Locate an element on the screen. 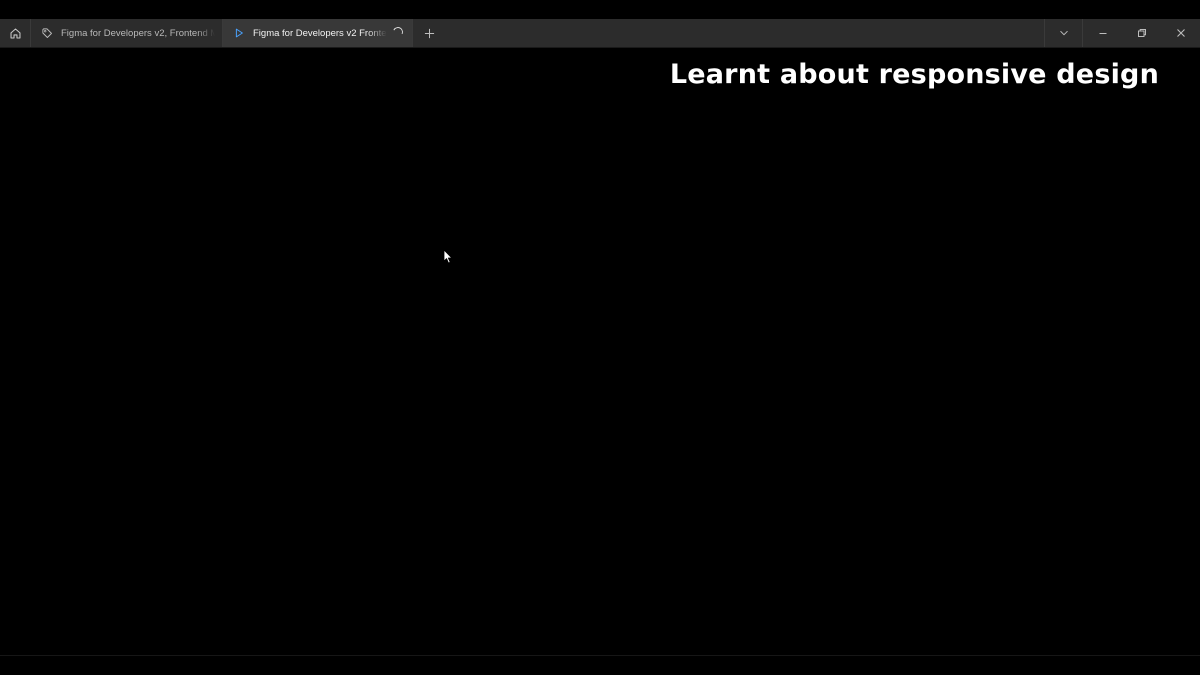 The height and width of the screenshot is (675, 1200). video-caption: Learnt about responsive design is located at coordinates (914, 74).